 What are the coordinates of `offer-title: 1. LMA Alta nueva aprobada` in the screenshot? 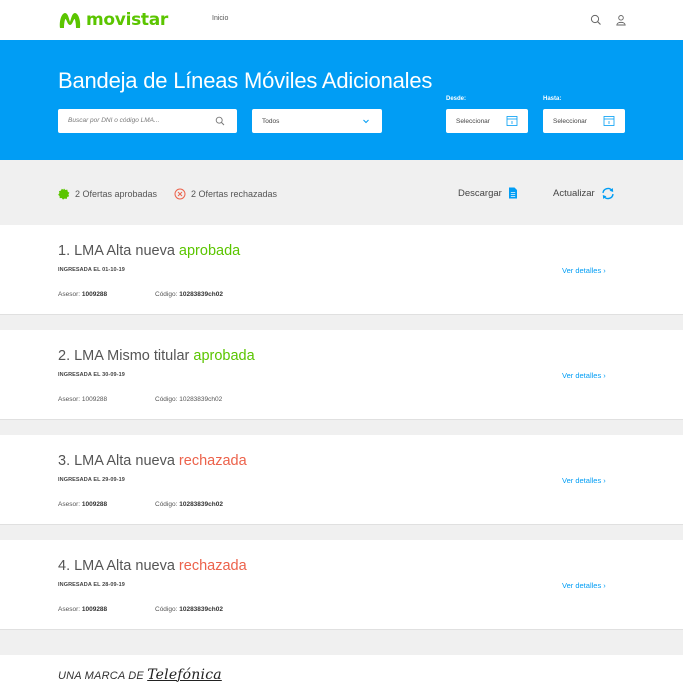 It's located at (149, 251).